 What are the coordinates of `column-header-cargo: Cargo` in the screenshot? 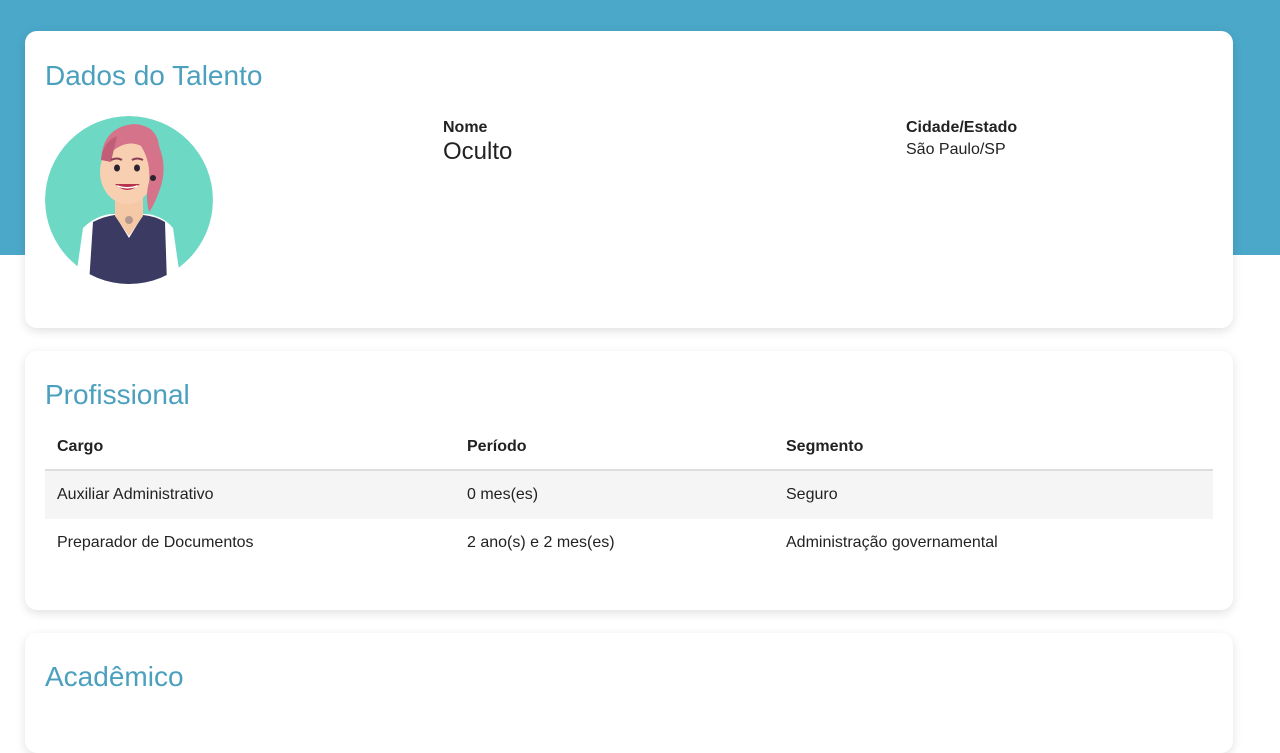 It's located at (250, 448).